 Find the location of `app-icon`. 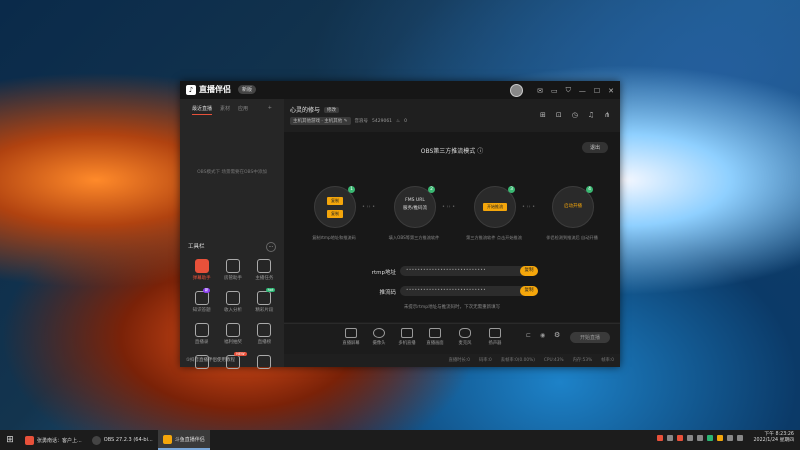

app-icon is located at coordinates (29, 440).